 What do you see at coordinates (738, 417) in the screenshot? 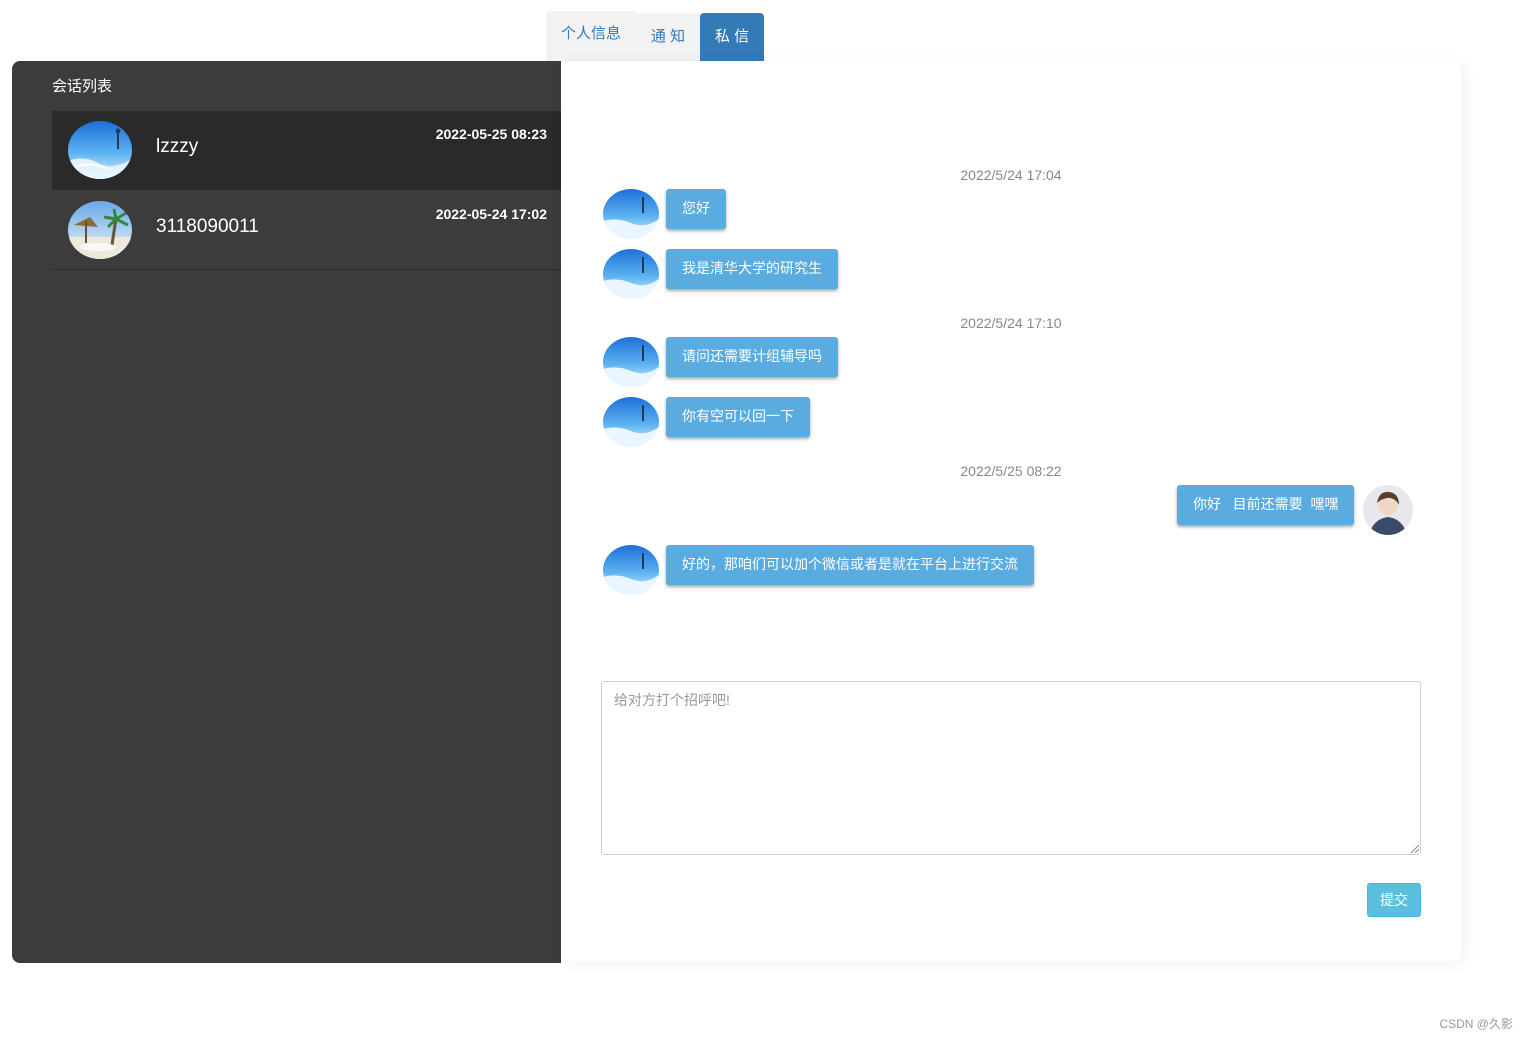
I see `message-bubble: 你有空可以回一下` at bounding box center [738, 417].